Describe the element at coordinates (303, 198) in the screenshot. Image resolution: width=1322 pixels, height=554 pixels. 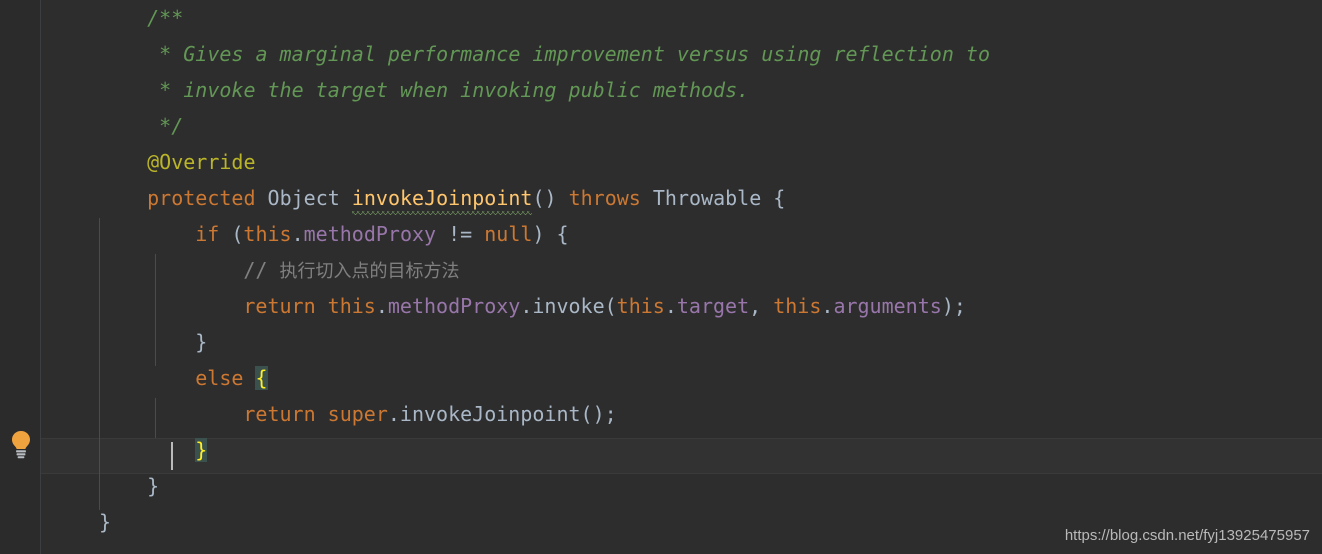
I see `code-token: Object` at that location.